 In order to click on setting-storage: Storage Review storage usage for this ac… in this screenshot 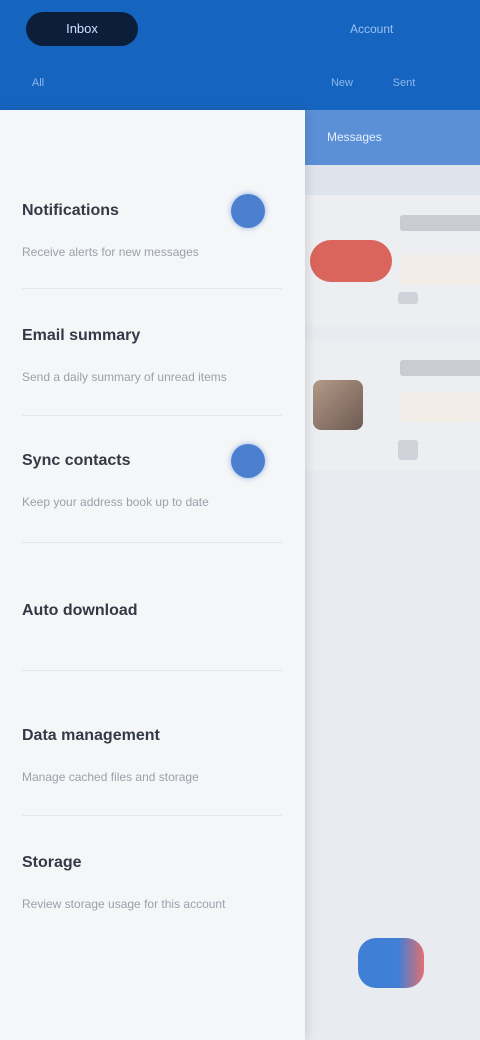, I will do `click(152, 882)`.